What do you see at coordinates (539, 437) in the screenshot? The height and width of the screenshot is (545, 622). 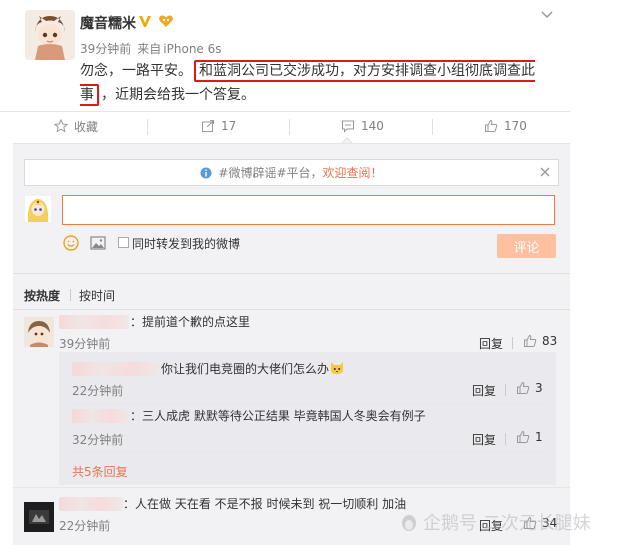 I see `reply-like-count: 1` at bounding box center [539, 437].